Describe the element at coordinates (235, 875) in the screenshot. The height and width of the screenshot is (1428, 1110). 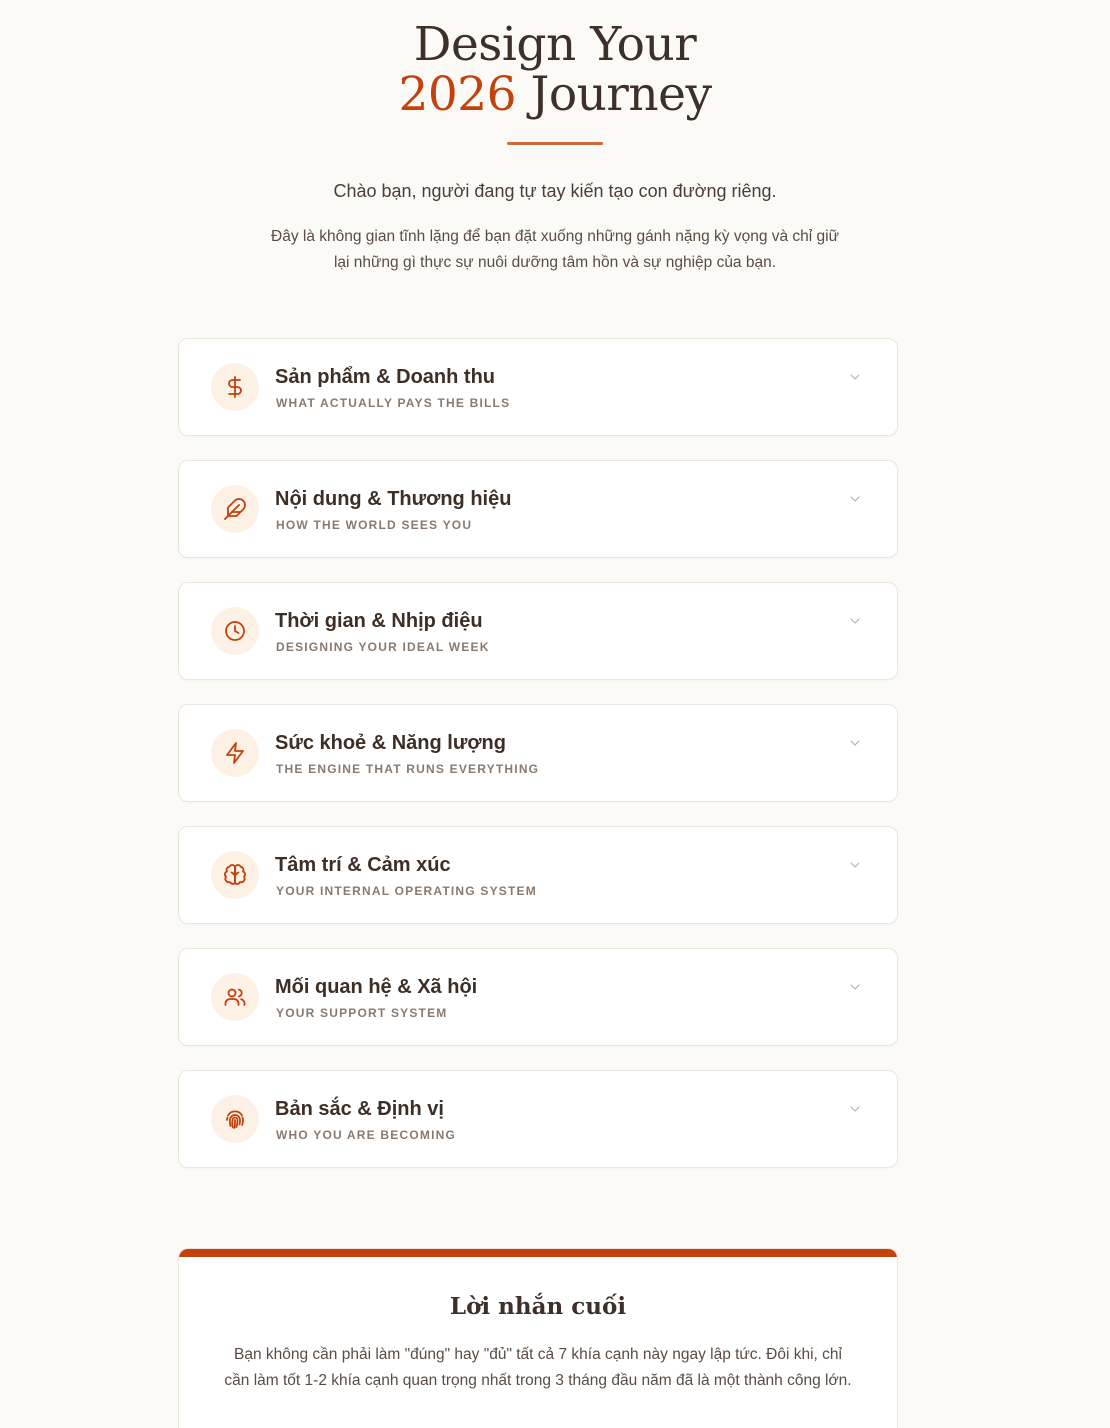
I see `brain-icon` at that location.